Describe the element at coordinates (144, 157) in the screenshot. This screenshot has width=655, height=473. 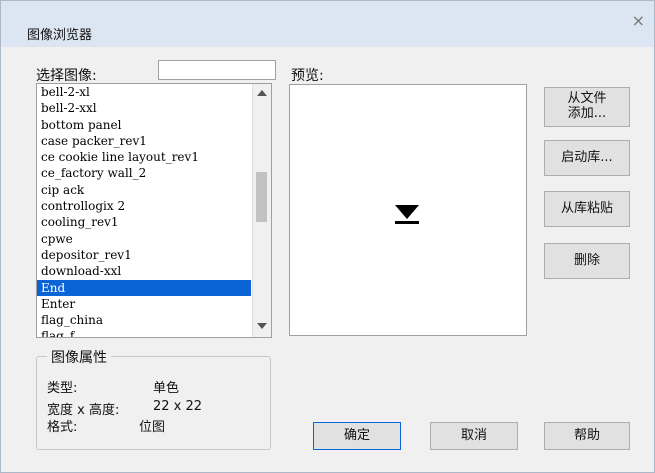
I see `image-list-item: ce cookie line layout_rev1` at that location.